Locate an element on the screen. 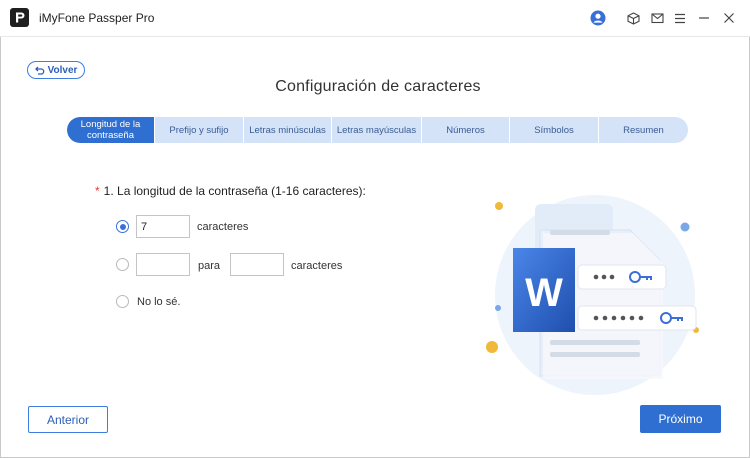  exact-length-suffix: caracteres is located at coordinates (223, 227).